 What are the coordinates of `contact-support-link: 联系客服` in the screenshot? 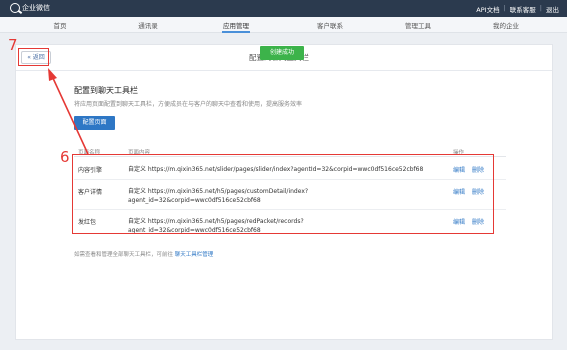 It's located at (523, 9).